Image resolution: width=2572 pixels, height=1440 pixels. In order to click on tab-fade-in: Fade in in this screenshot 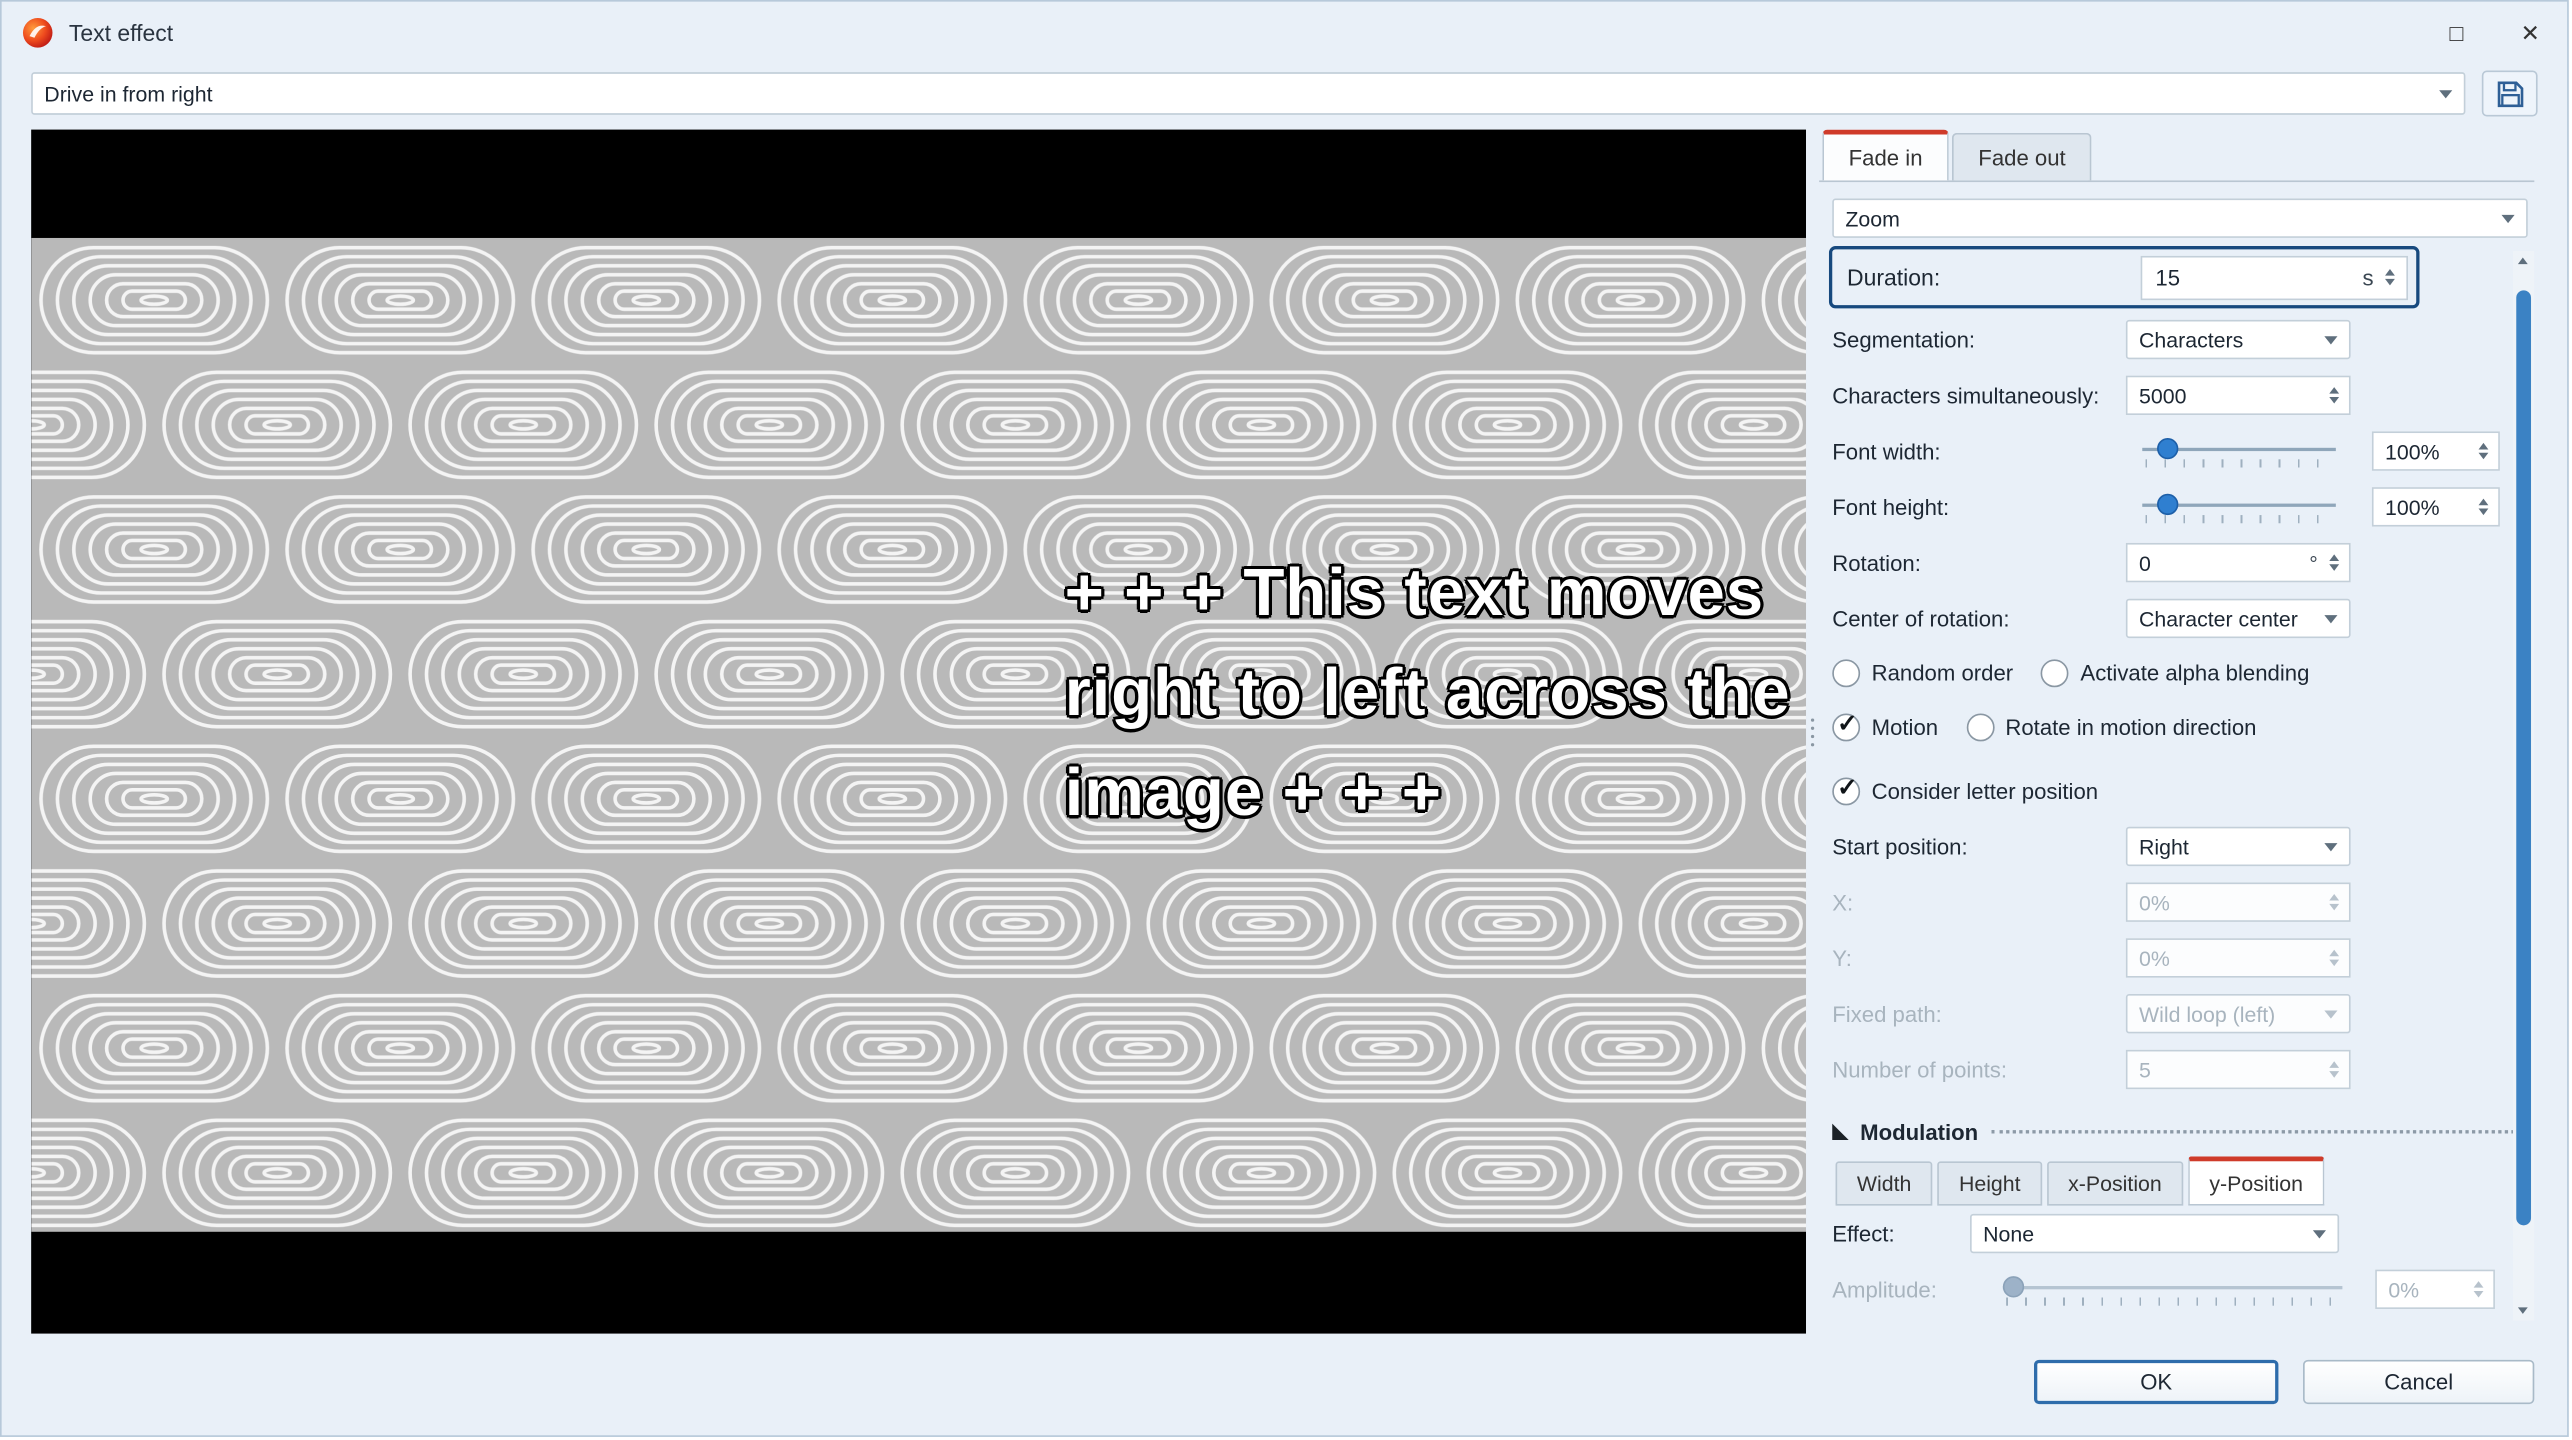, I will do `click(1885, 155)`.